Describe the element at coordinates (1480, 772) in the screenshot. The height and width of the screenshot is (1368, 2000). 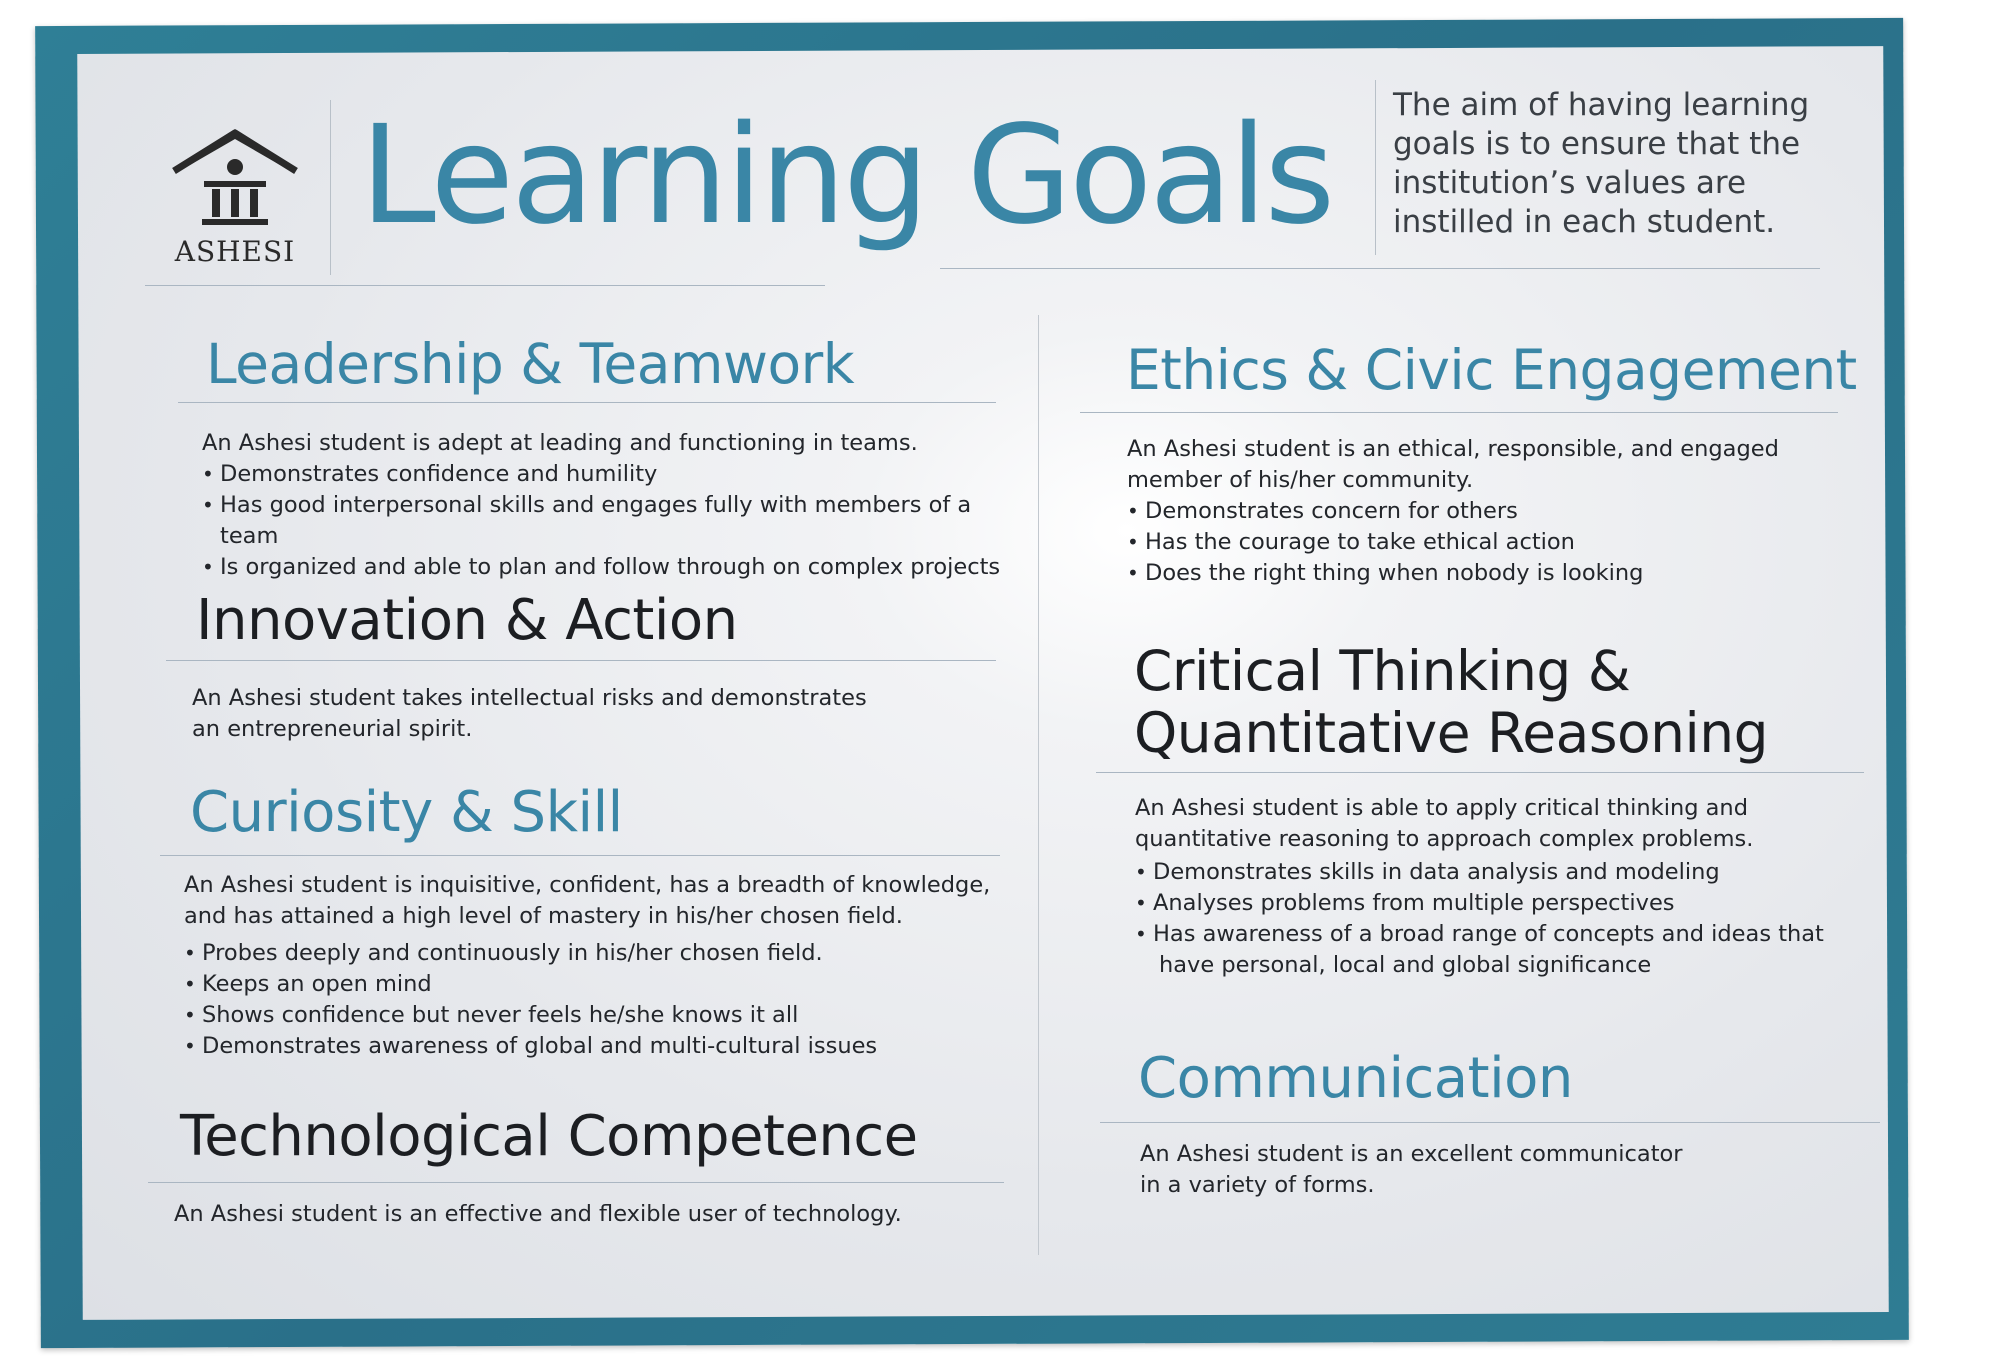
I see `rule-critical` at that location.